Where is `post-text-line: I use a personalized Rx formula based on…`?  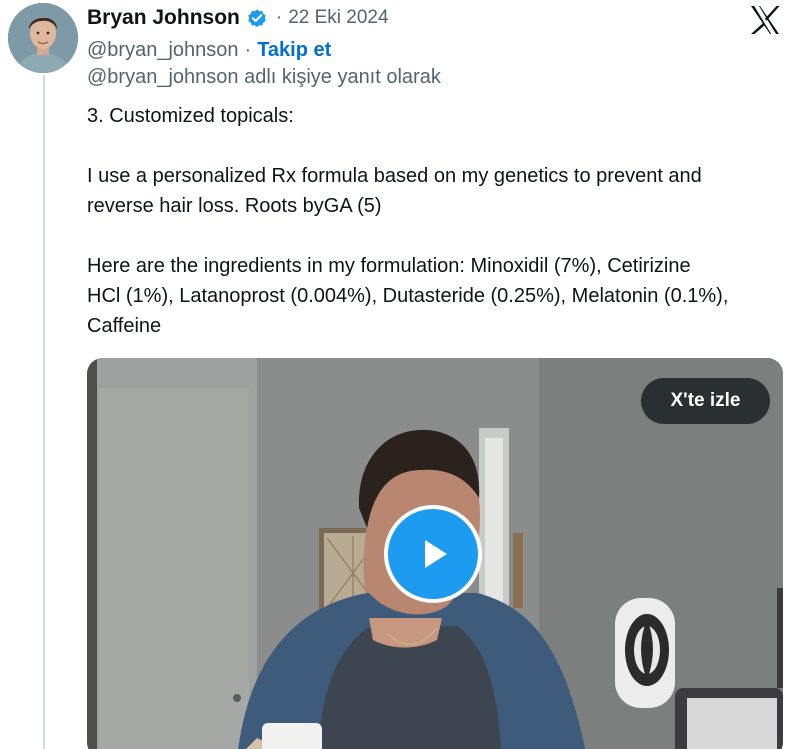 post-text-line: I use a personalized Rx formula based on… is located at coordinates (394, 176).